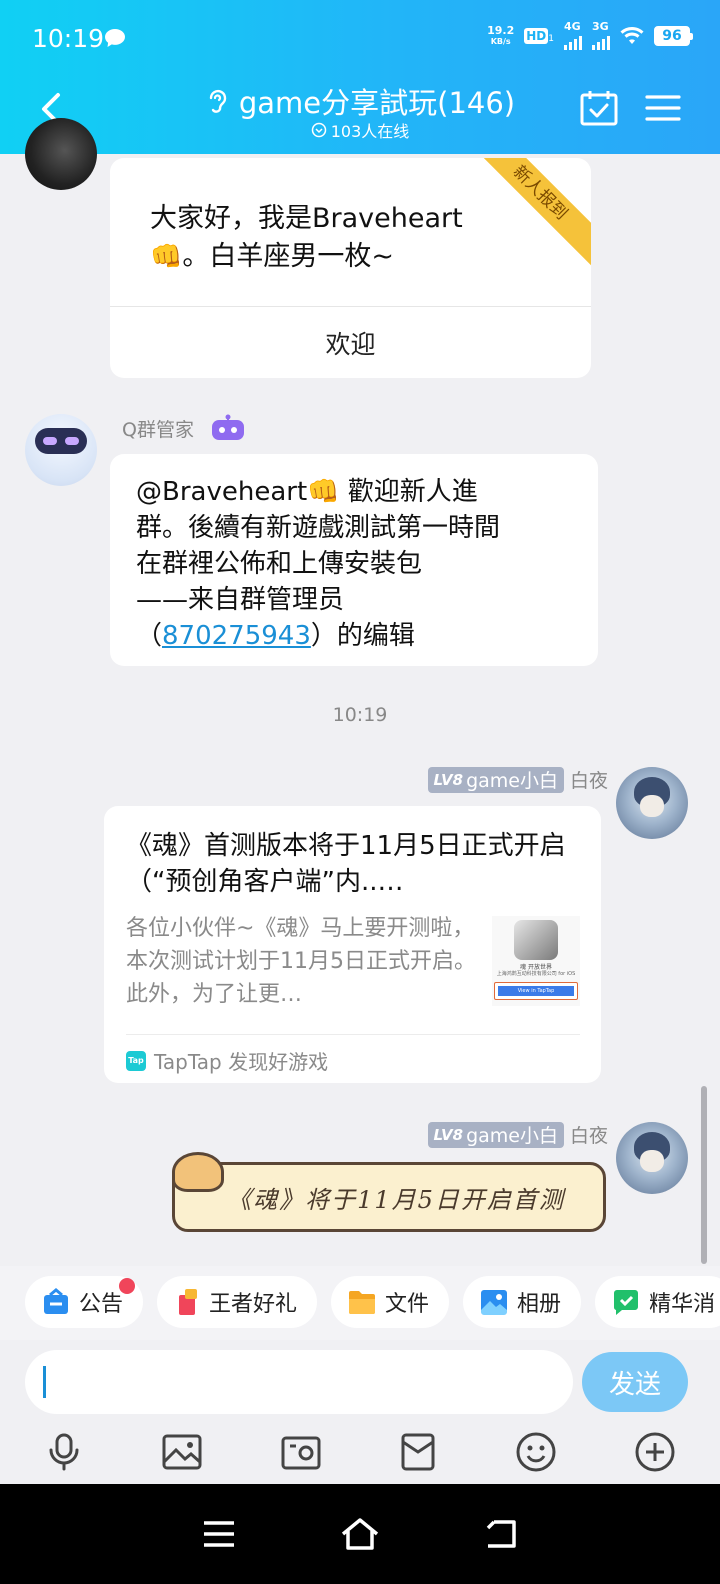 The width and height of the screenshot is (720, 1584). What do you see at coordinates (127, 1286) in the screenshot?
I see `unread-dot` at bounding box center [127, 1286].